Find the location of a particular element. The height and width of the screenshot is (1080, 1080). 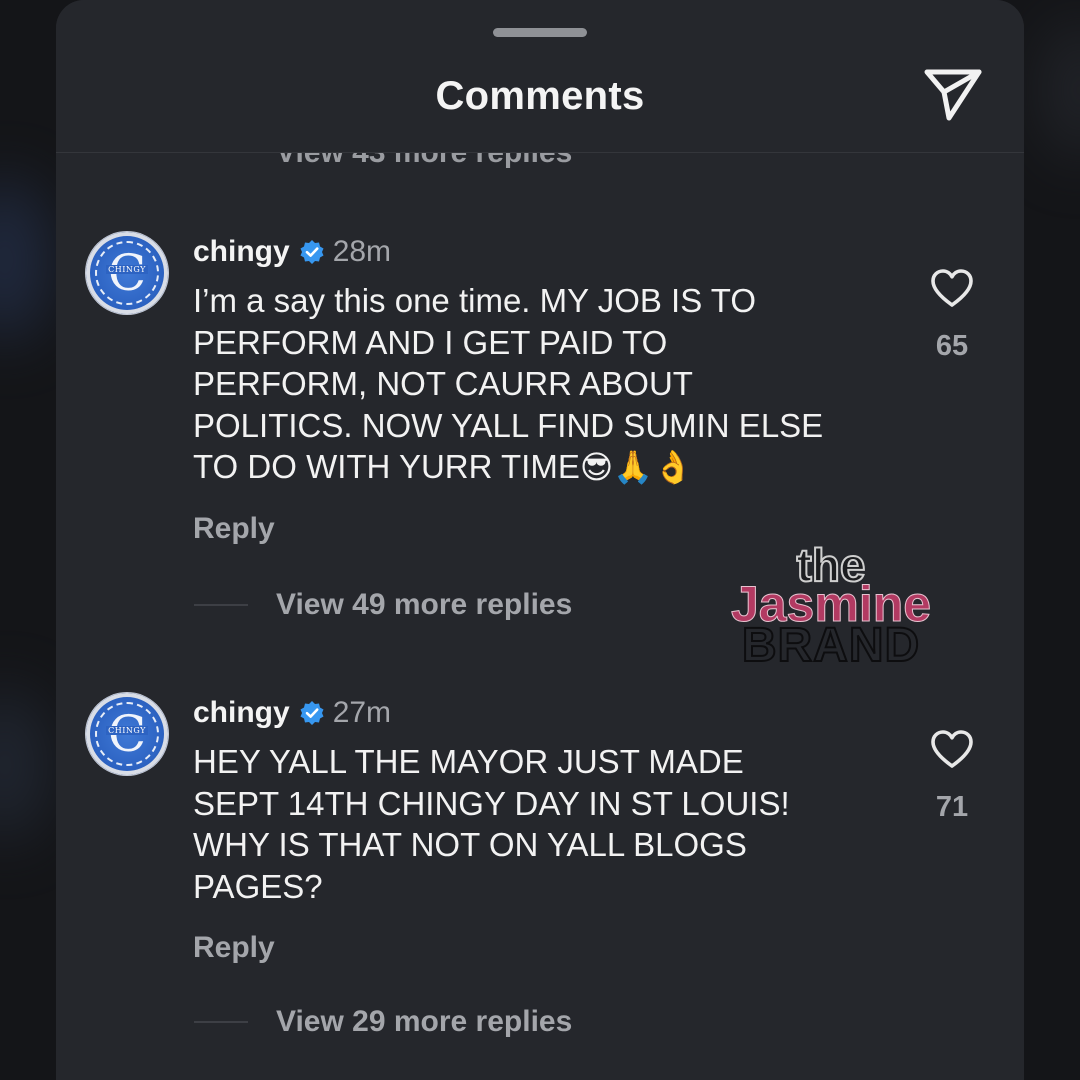

paper-plane-icon is located at coordinates (953, 95).